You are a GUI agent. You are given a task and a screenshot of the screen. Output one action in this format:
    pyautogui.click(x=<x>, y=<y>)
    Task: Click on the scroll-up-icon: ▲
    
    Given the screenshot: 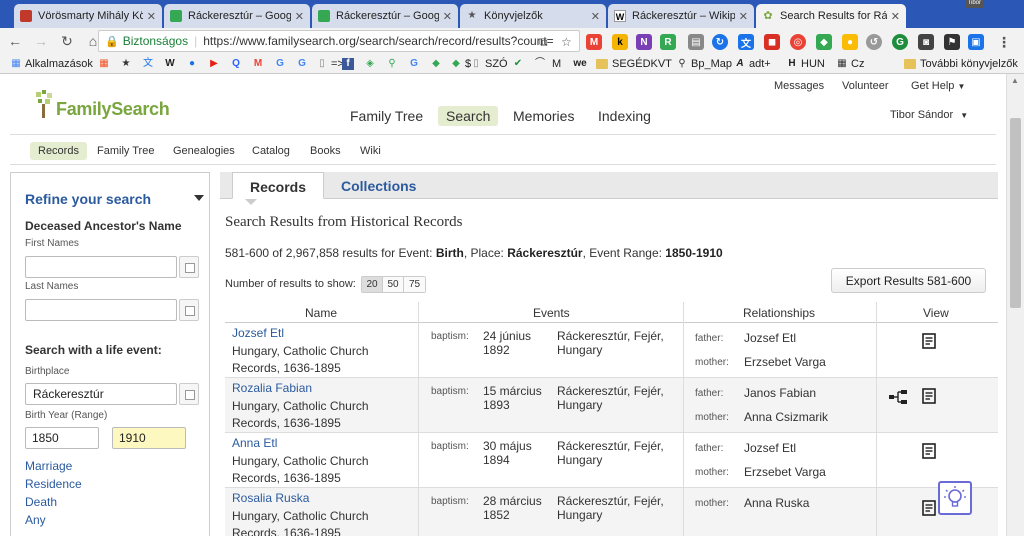 What is the action you would take?
    pyautogui.click(x=1015, y=80)
    